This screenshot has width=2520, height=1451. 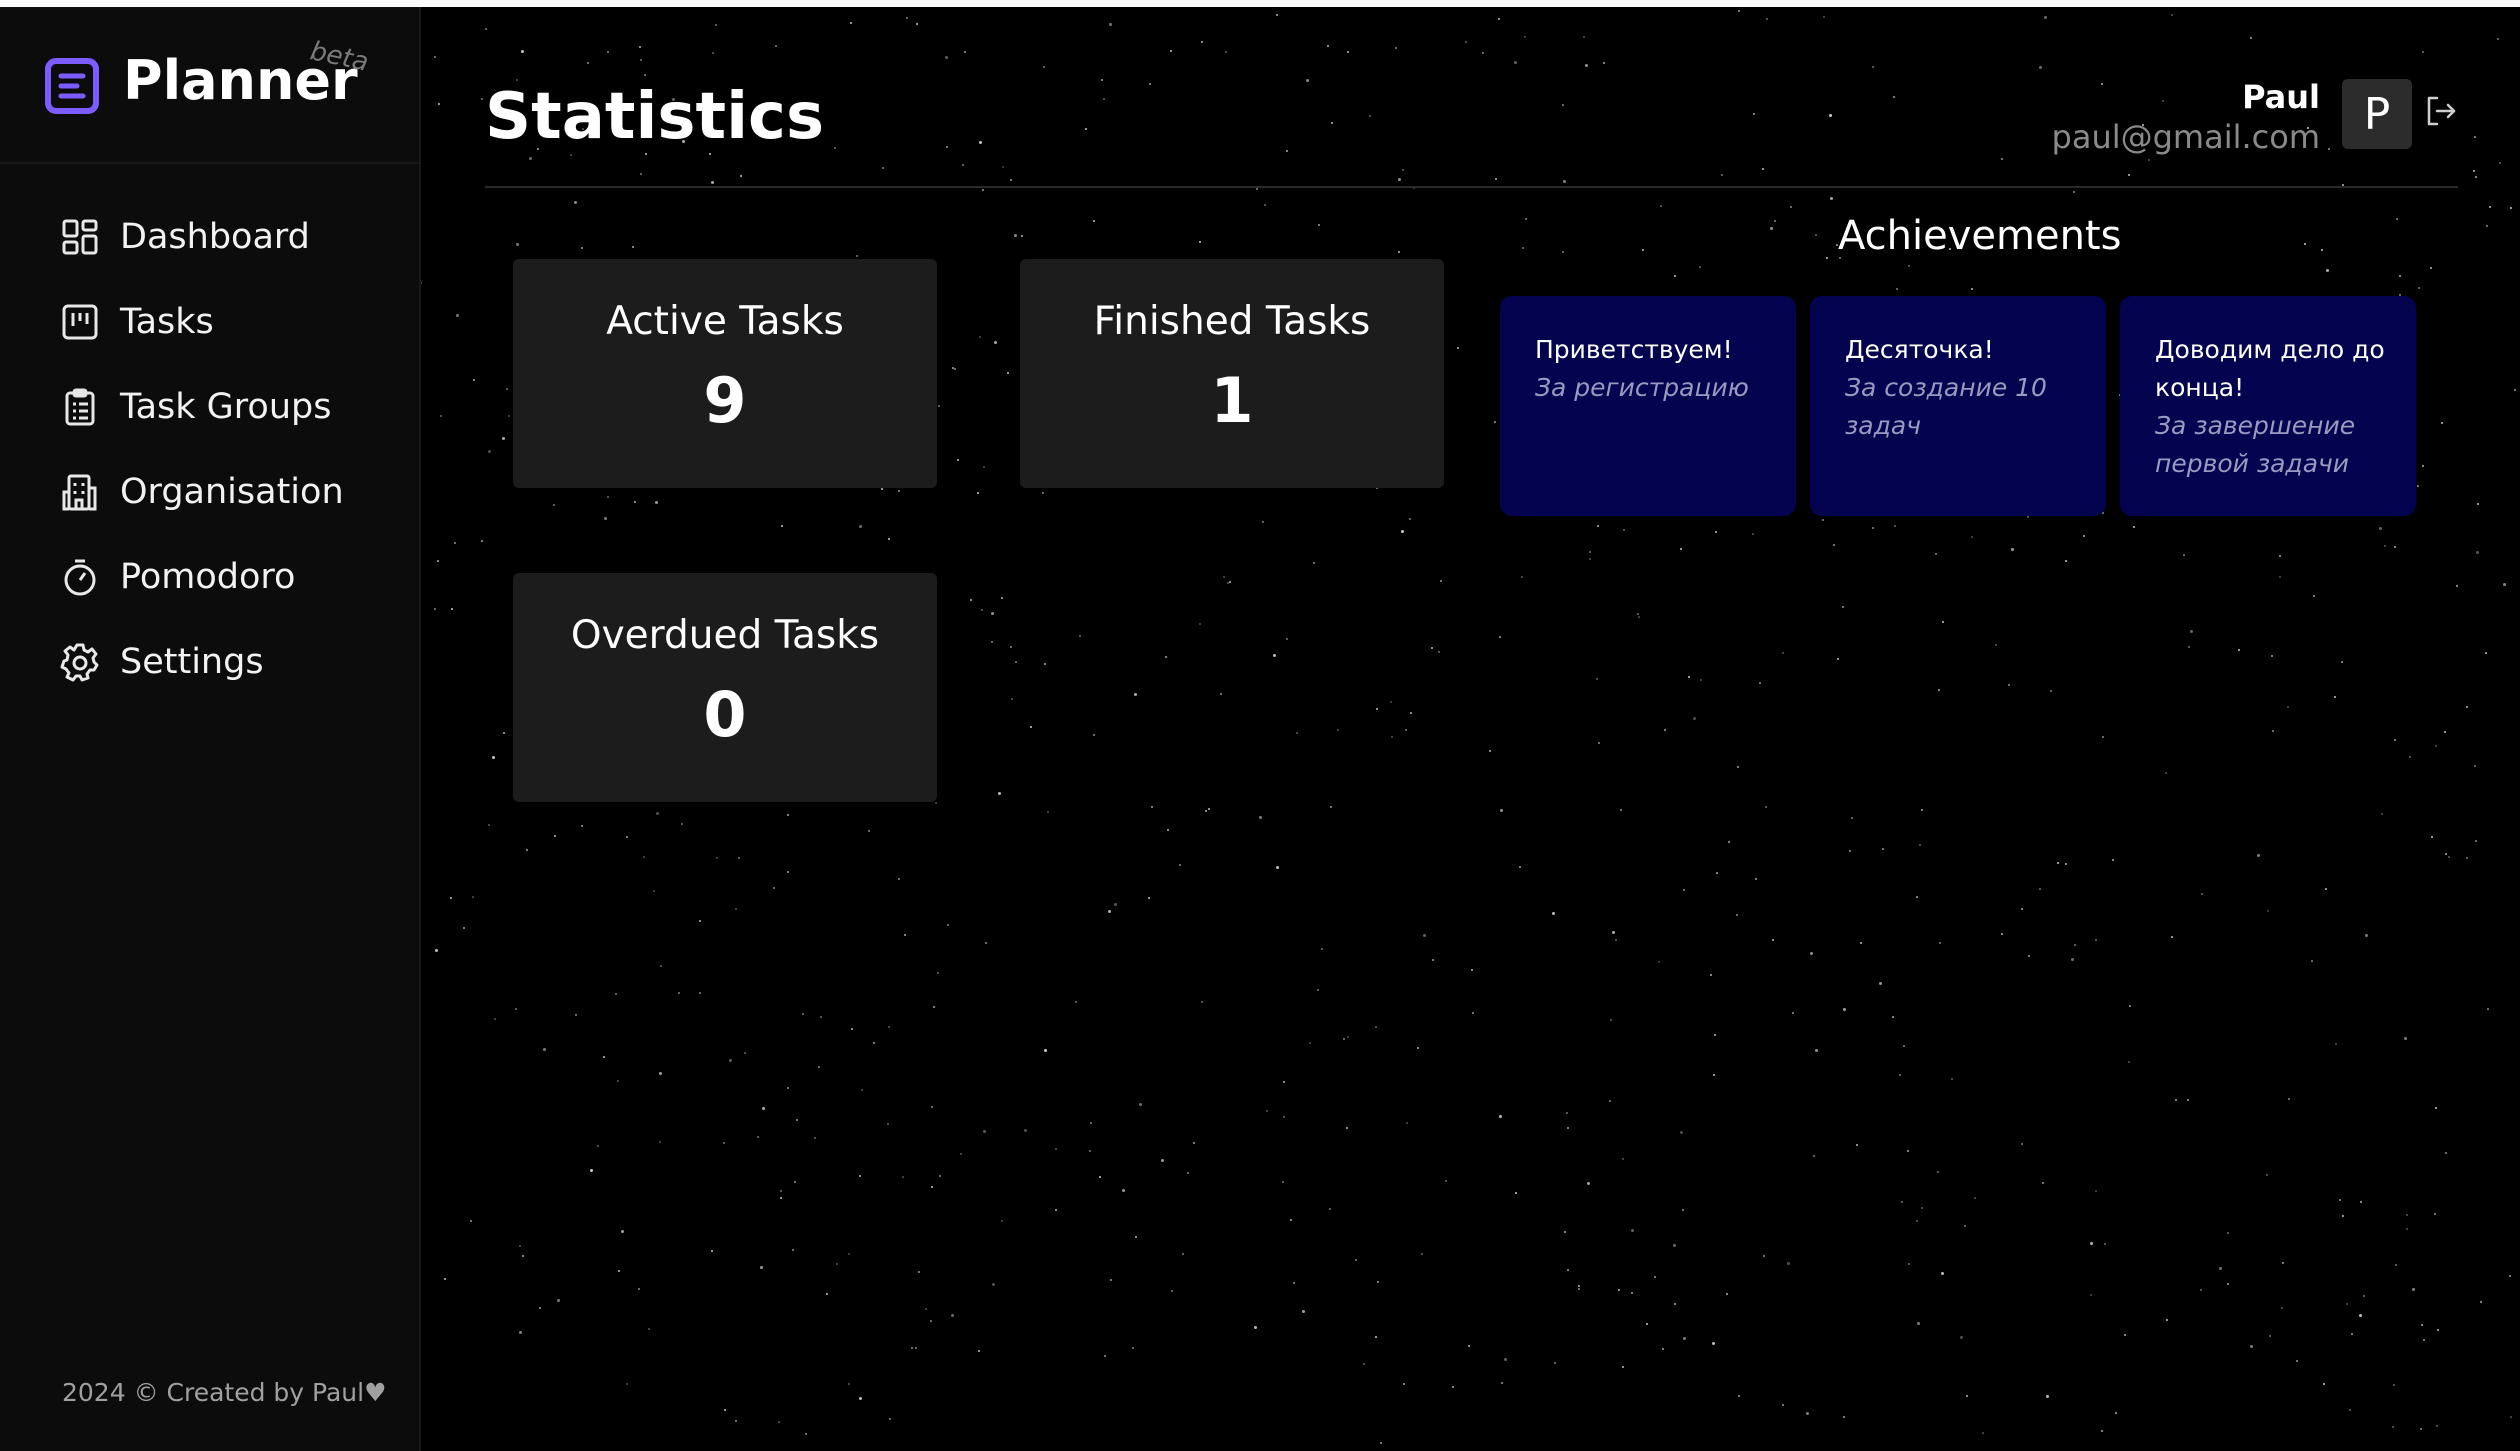 I want to click on stat-value: 1, so click(x=1232, y=400).